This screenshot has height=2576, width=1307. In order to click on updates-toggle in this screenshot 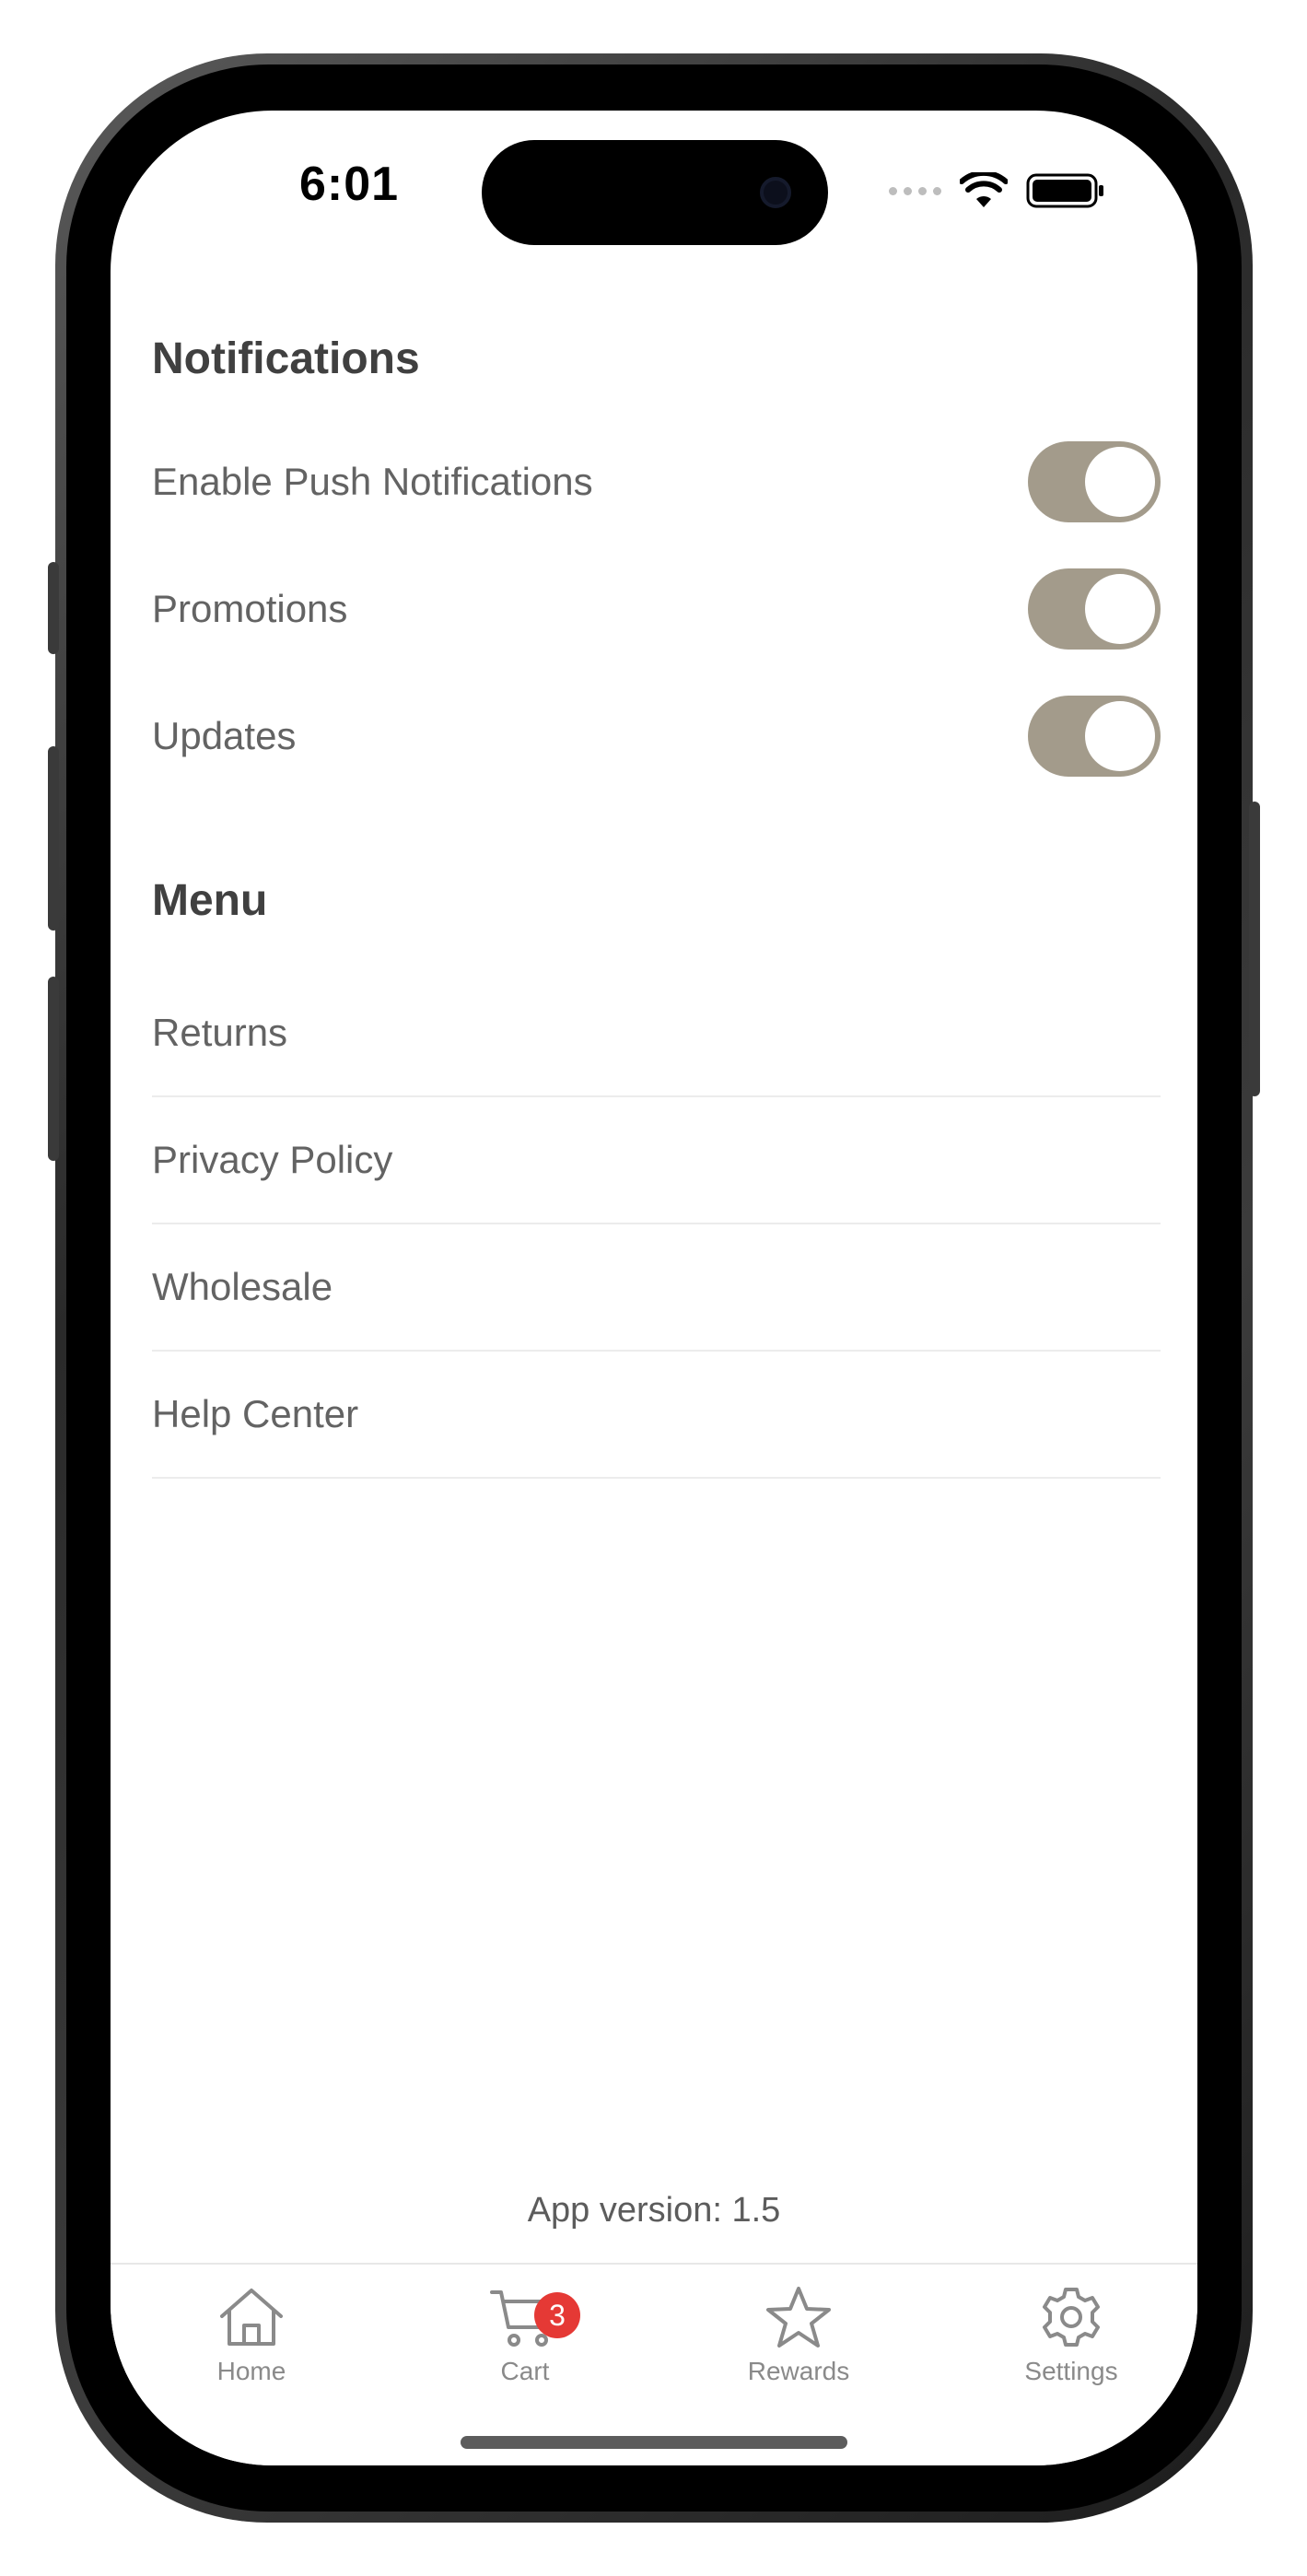, I will do `click(1095, 736)`.